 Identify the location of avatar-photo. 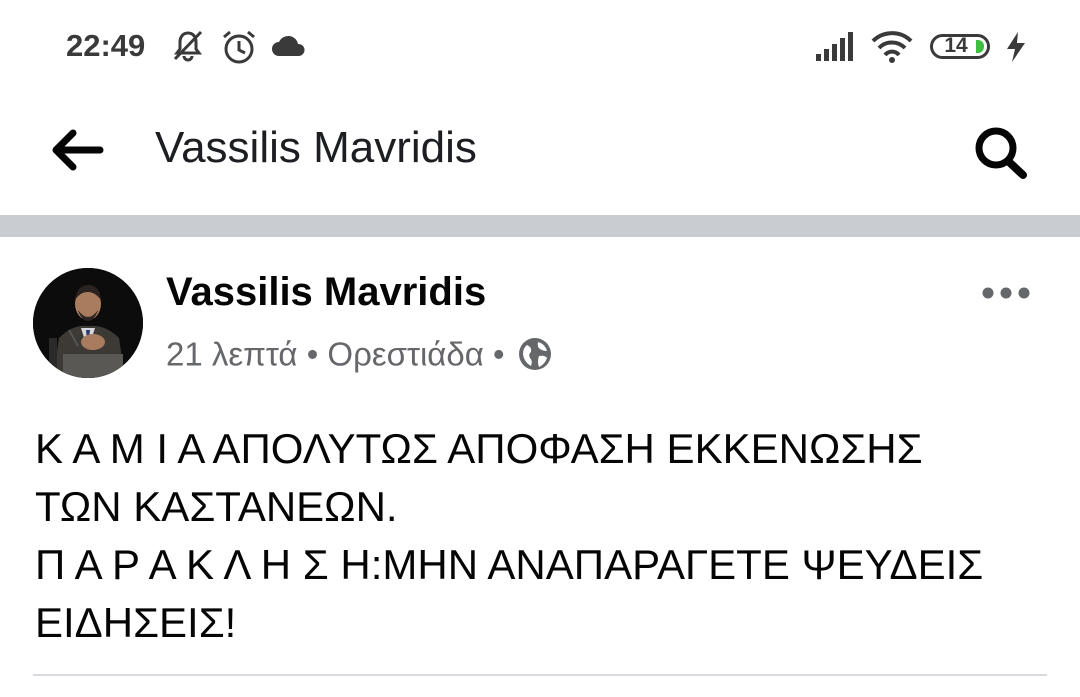
(88, 323).